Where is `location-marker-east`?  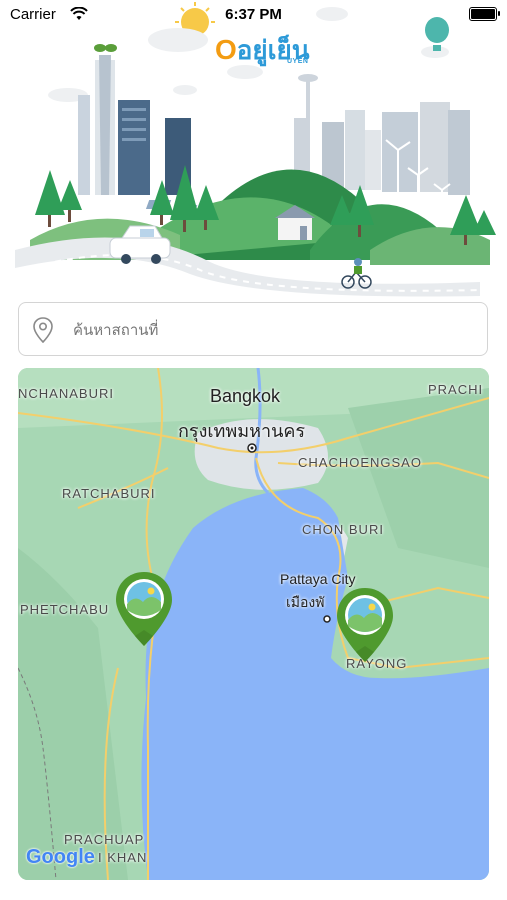
location-marker-east is located at coordinates (365, 626).